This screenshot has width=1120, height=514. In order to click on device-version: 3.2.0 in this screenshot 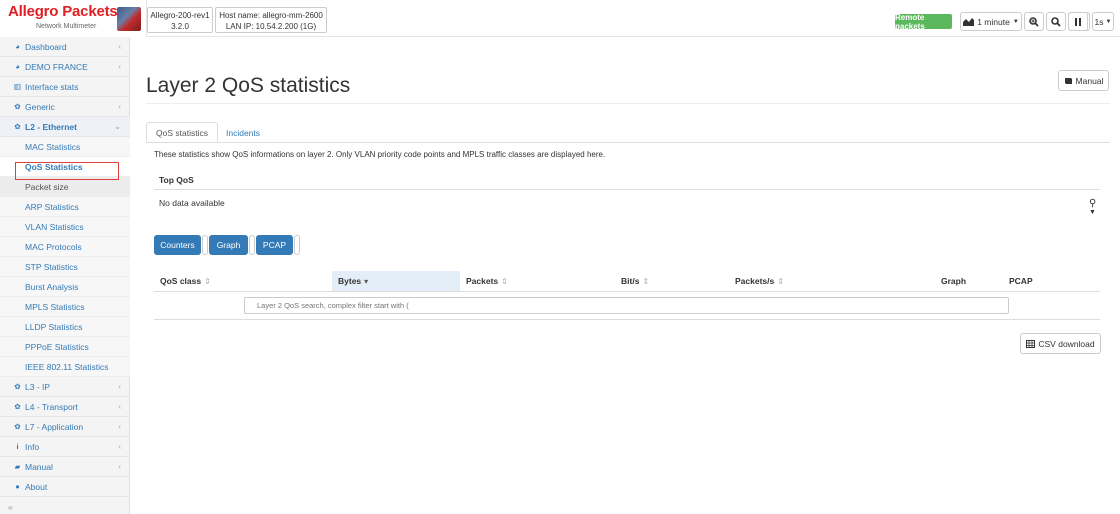, I will do `click(180, 26)`.